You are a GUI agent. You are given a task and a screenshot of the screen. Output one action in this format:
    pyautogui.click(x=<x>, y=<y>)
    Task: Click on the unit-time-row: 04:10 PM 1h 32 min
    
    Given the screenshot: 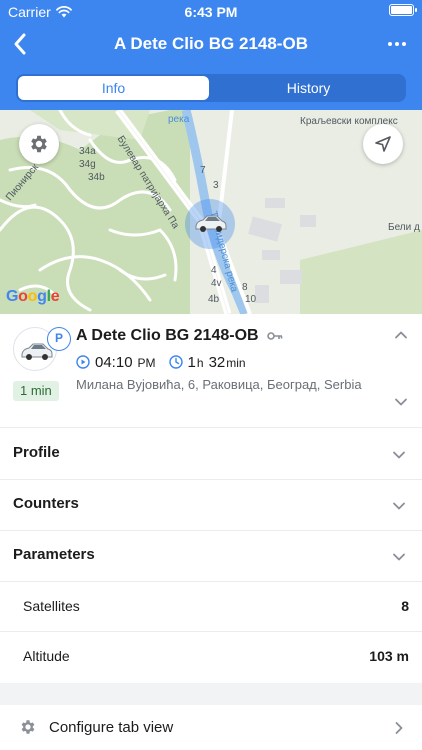 What is the action you would take?
    pyautogui.click(x=161, y=362)
    